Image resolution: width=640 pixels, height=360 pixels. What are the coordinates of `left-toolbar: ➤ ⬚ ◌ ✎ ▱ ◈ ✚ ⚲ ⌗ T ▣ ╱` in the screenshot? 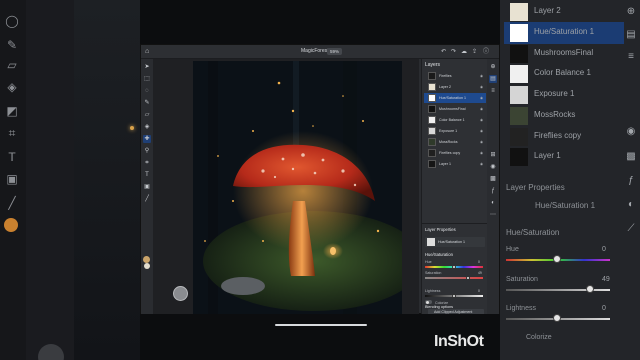 It's located at (147, 186).